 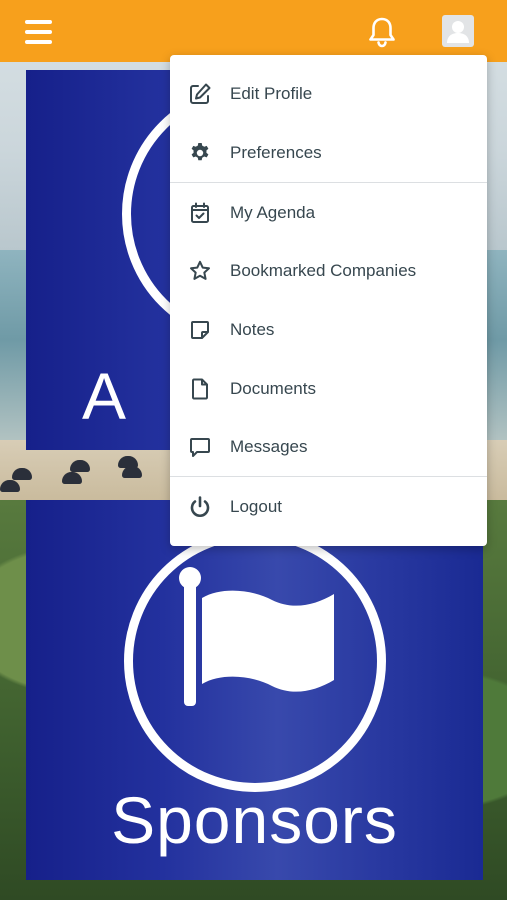 I want to click on bell-icon, so click(x=382, y=32).